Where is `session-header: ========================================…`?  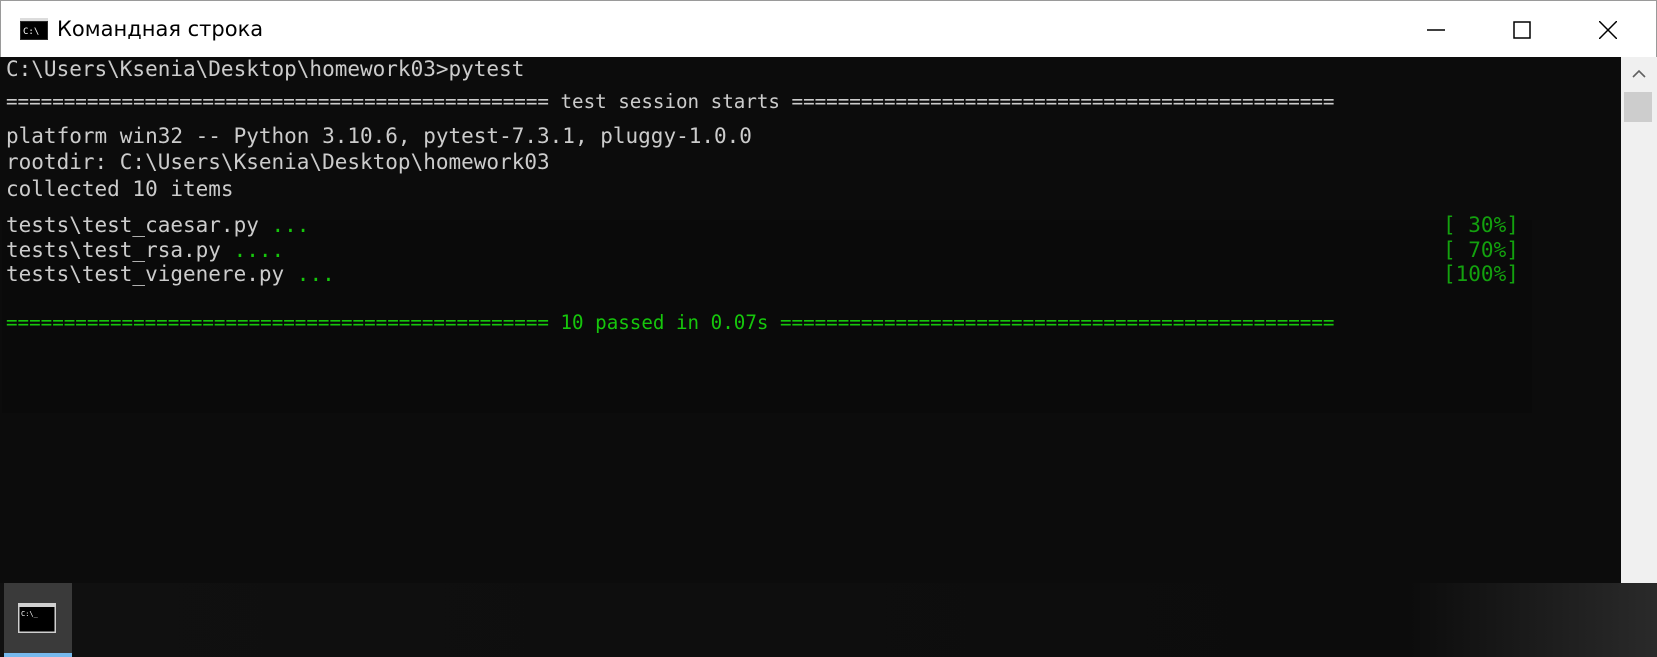 session-header: ========================================… is located at coordinates (670, 101).